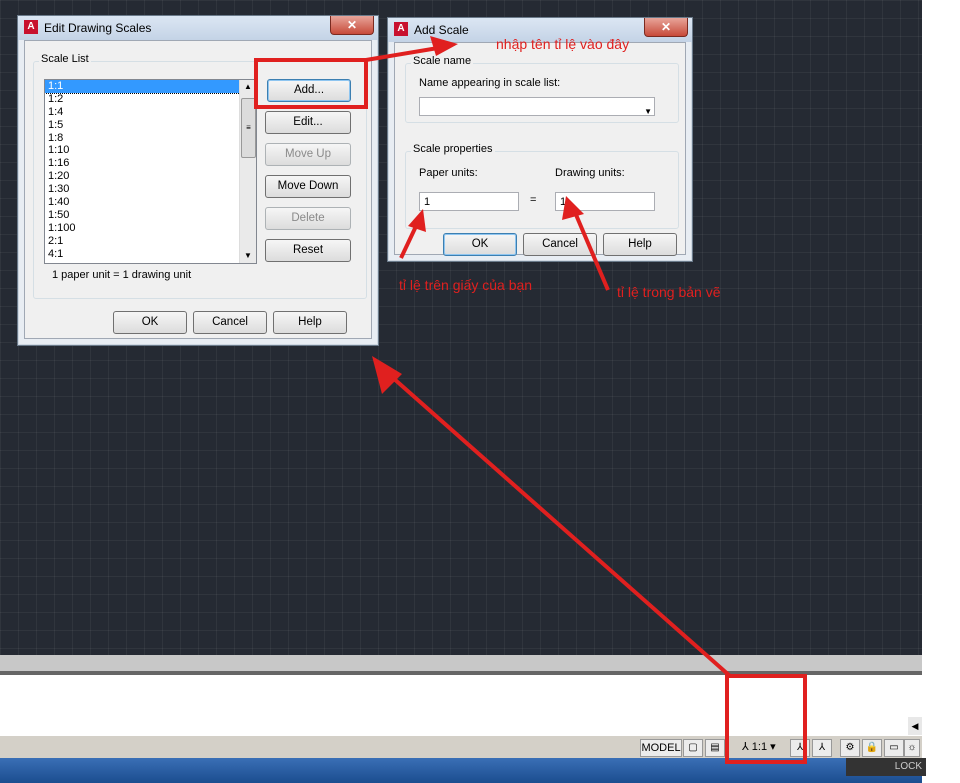  Describe the element at coordinates (886, 767) in the screenshot. I see `lock-label: LOCK` at that location.